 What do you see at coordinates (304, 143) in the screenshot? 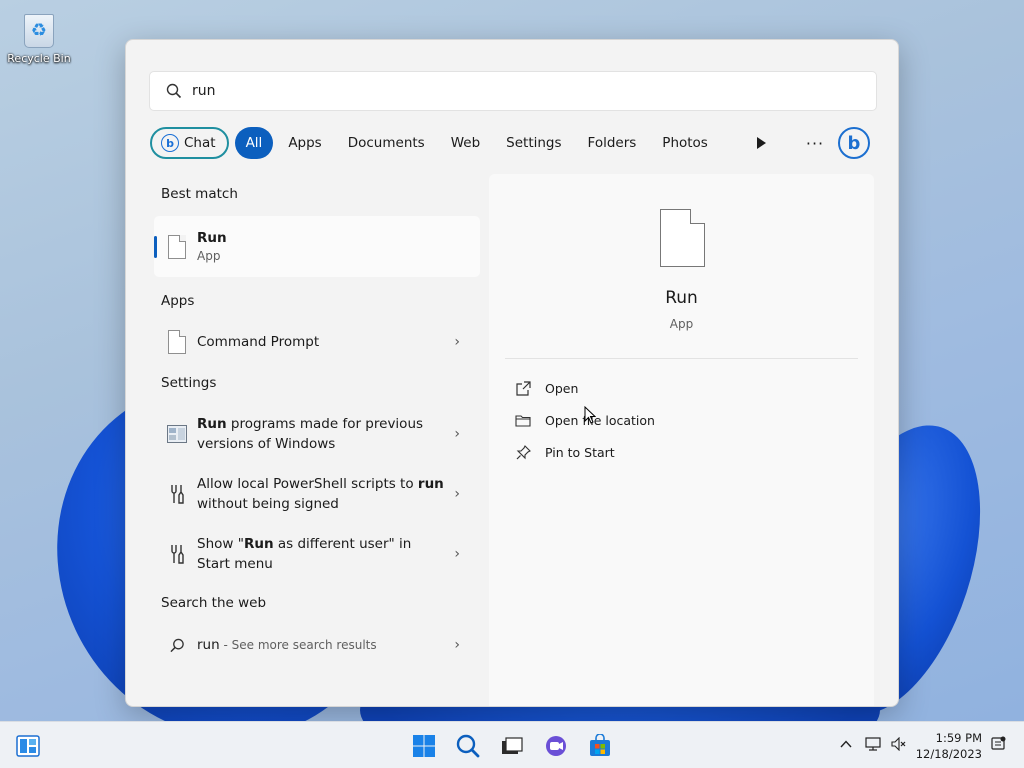
I see `filter-apps: Apps` at bounding box center [304, 143].